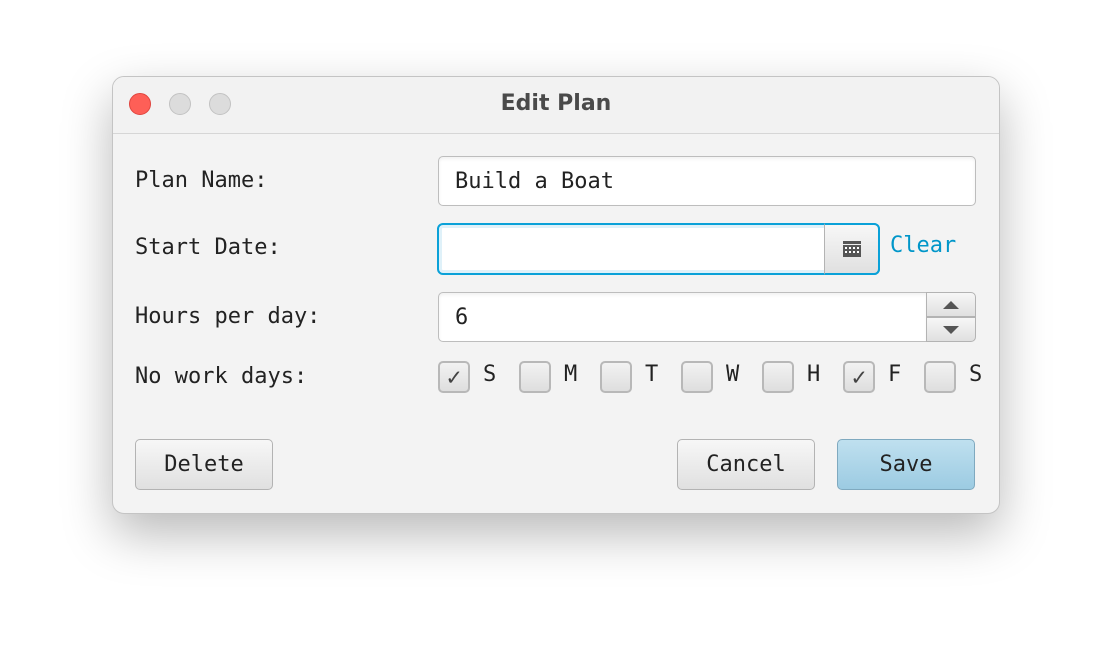 The image size is (1110, 660). I want to click on checkbox-day-0: ✓, so click(454, 377).